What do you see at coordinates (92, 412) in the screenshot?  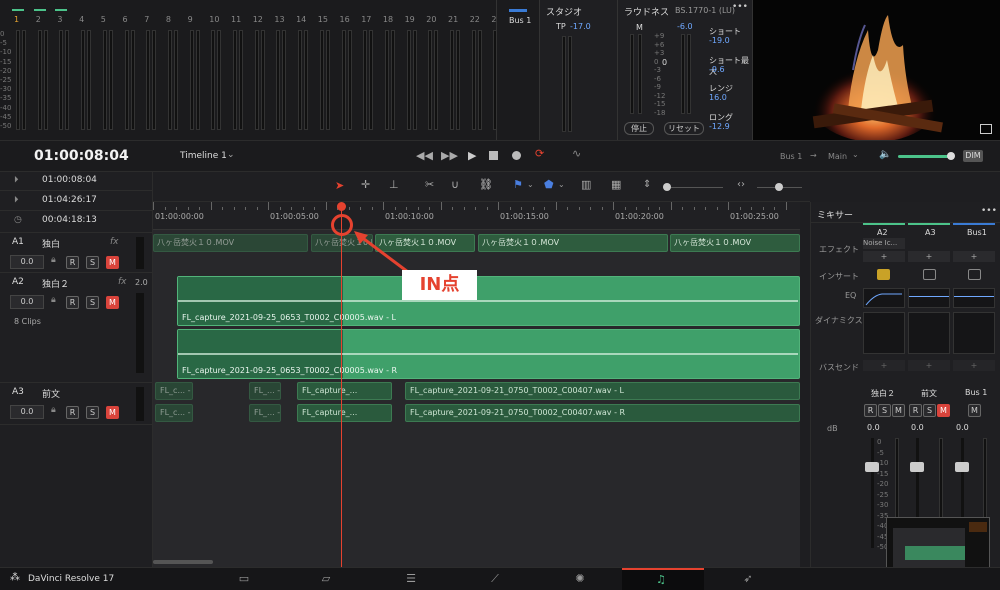 I see `solo-a3: S` at bounding box center [92, 412].